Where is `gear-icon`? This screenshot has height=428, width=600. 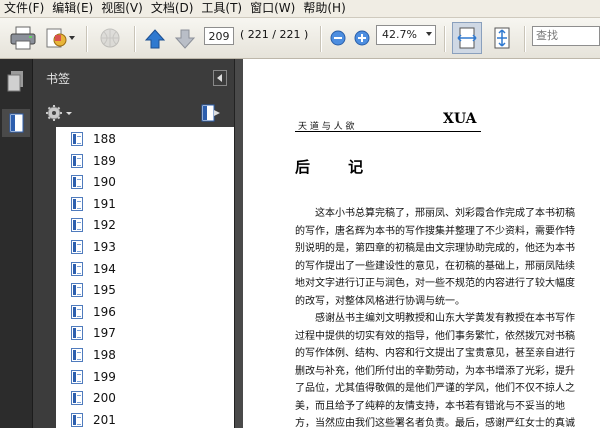
gear-icon is located at coordinates (59, 113).